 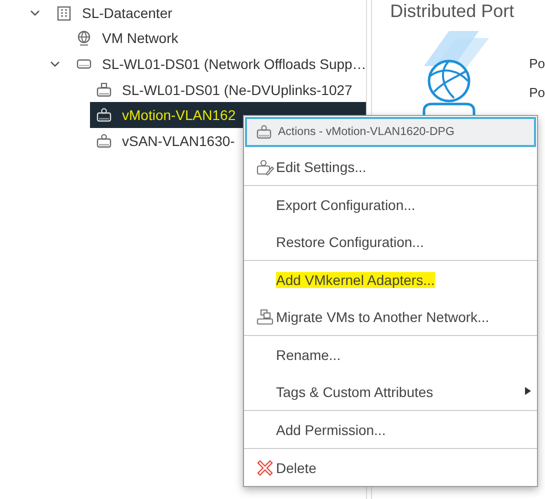 I want to click on globe-icon, so click(x=84, y=38).